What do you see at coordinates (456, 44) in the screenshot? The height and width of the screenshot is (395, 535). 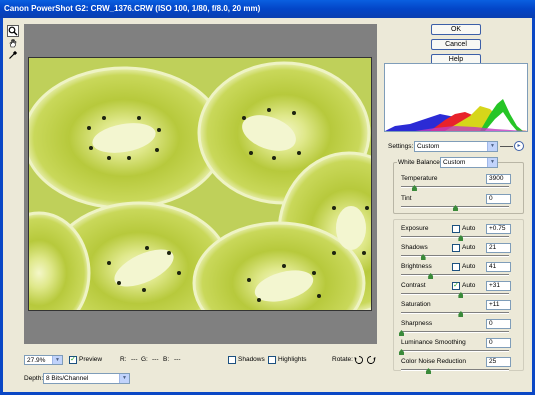 I see `cancel-button: Cancel` at bounding box center [456, 44].